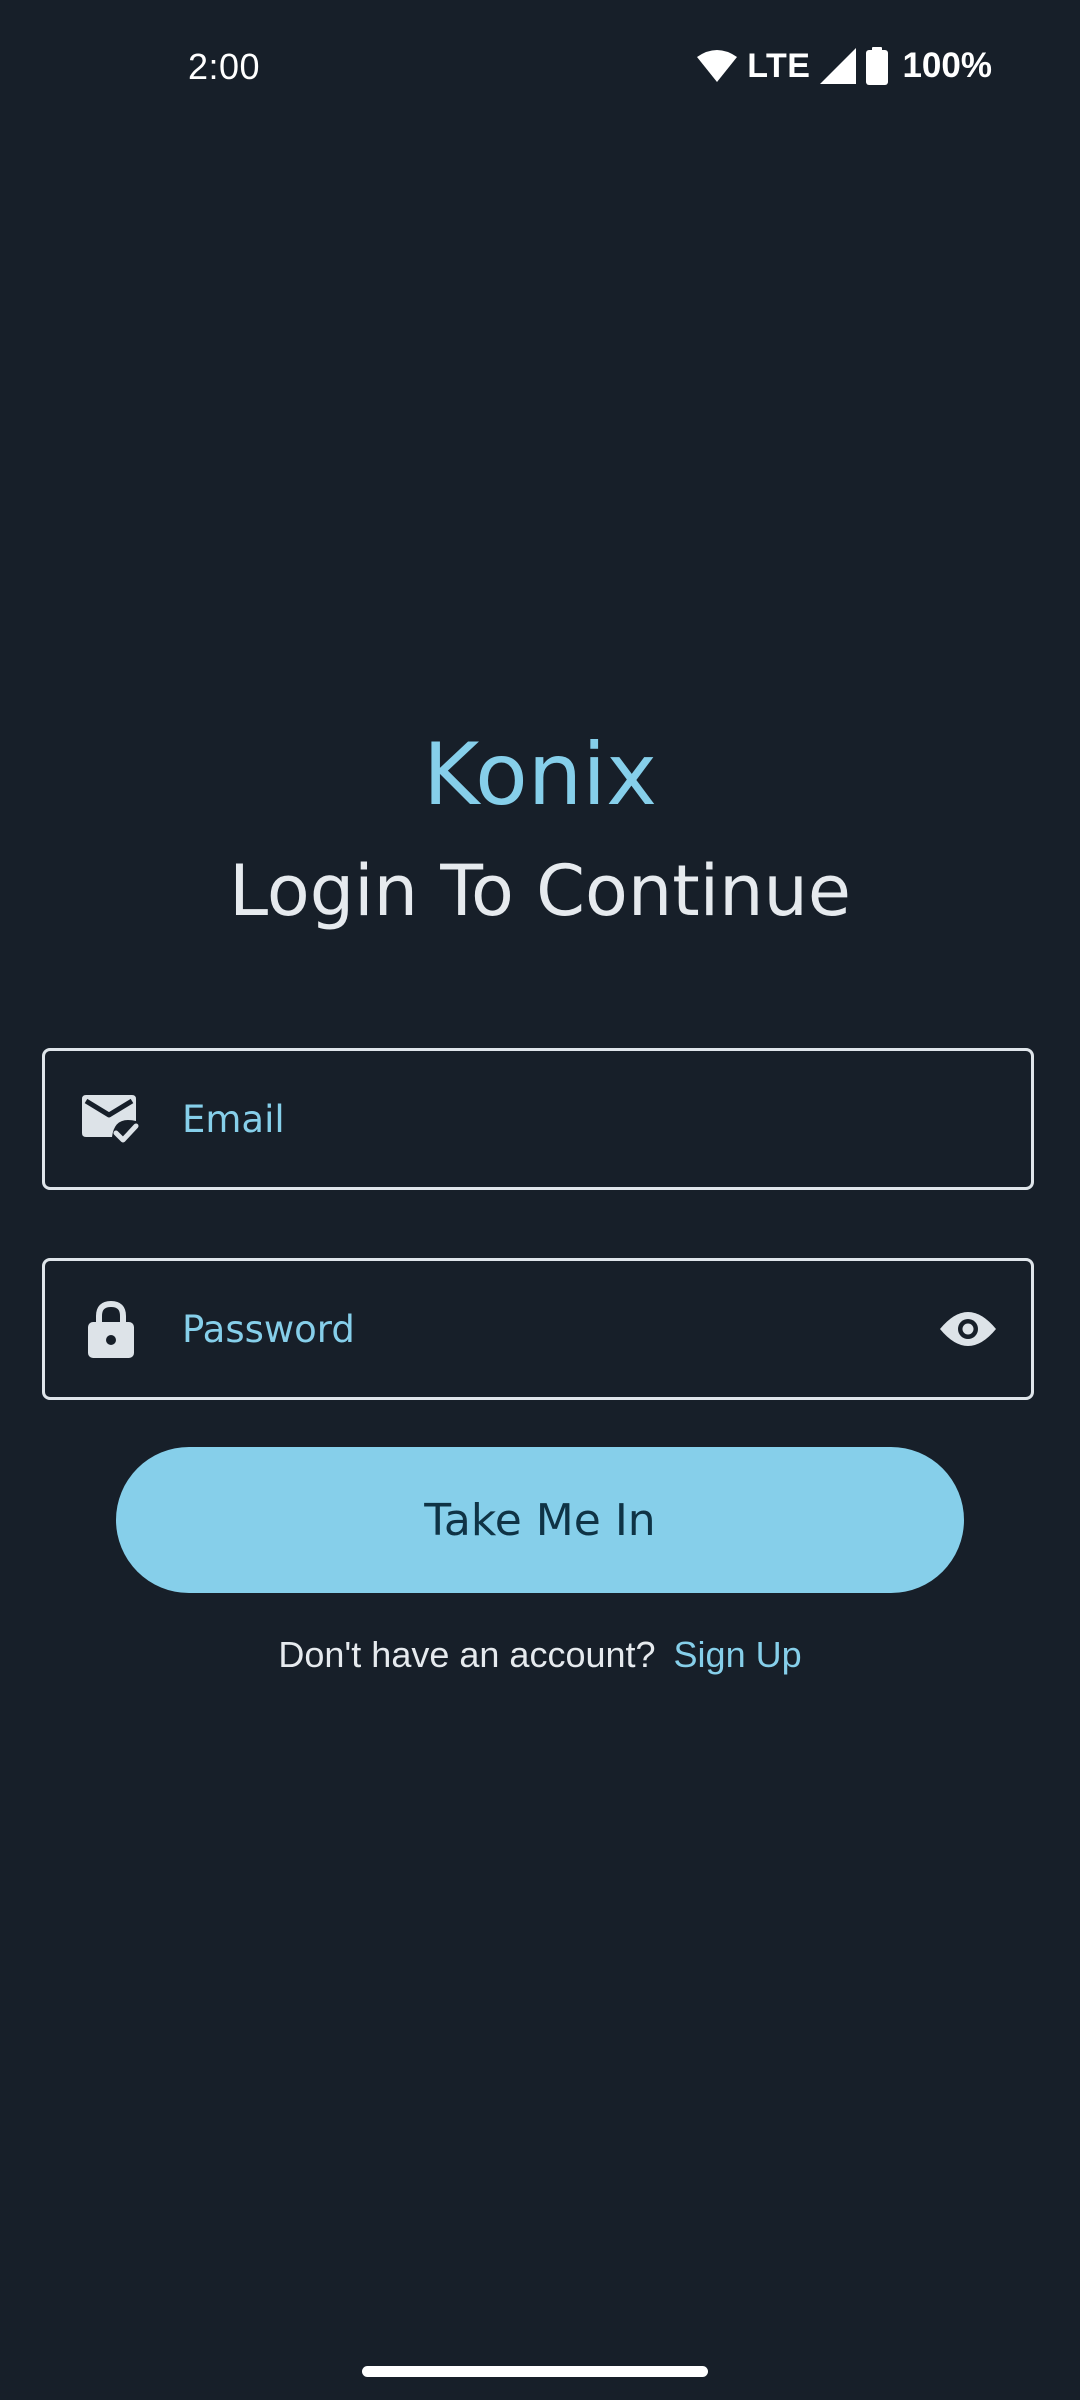 Image resolution: width=1080 pixels, height=2400 pixels. I want to click on status-time: 2:00, so click(224, 66).